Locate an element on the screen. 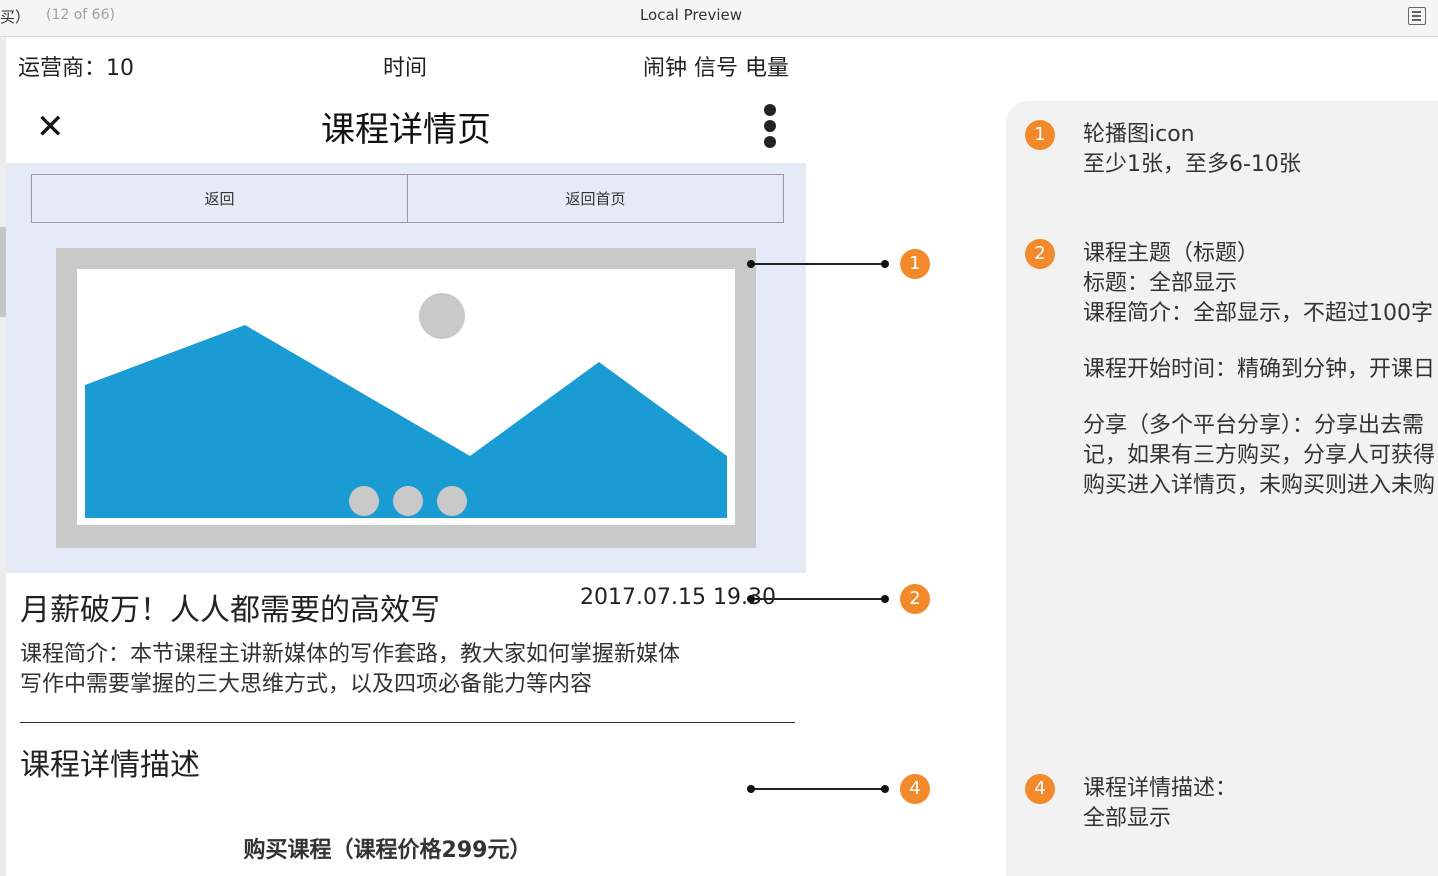 This screenshot has width=1438, height=876. course-intro-line-1: 课程简介：本节课程主讲新媒体的写作套路，教大家如何掌握新媒体 is located at coordinates (350, 654).